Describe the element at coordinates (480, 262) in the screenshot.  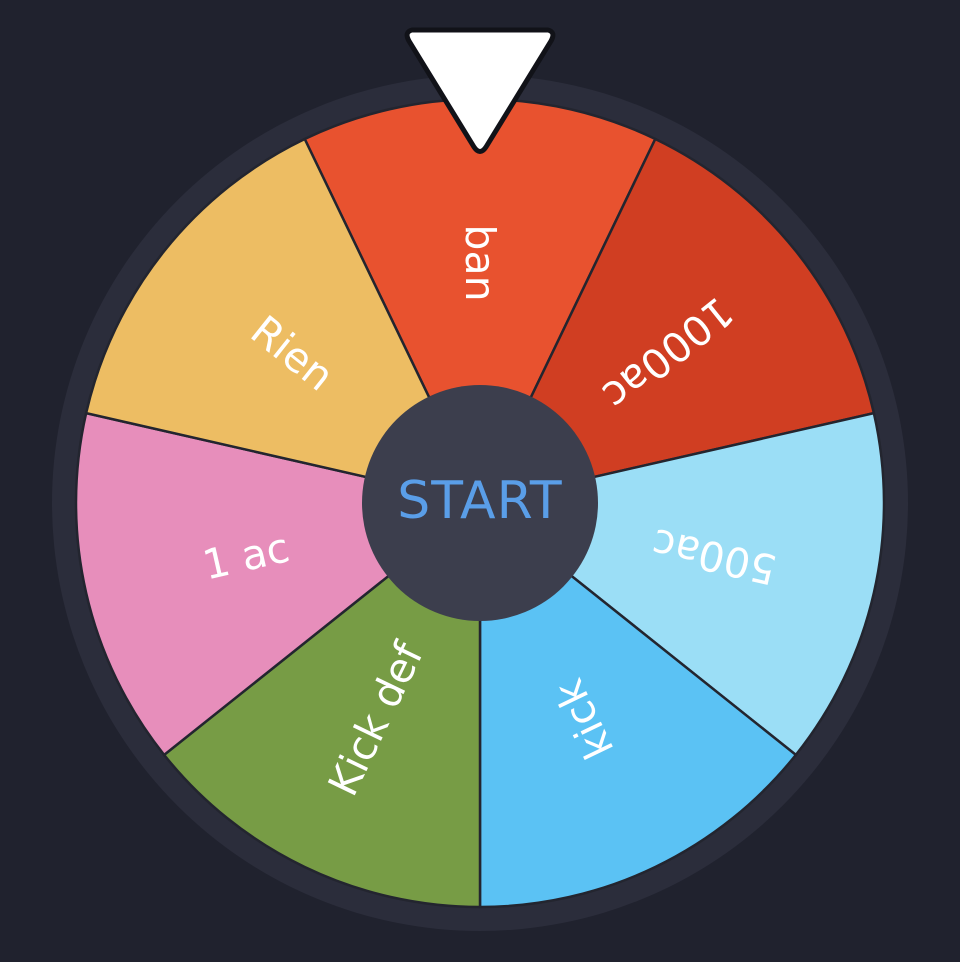
I see `wheel-segment-label: ban` at that location.